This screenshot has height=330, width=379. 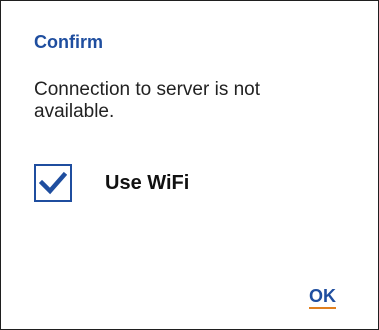 I want to click on dialog-title: Confirm, so click(x=68, y=42).